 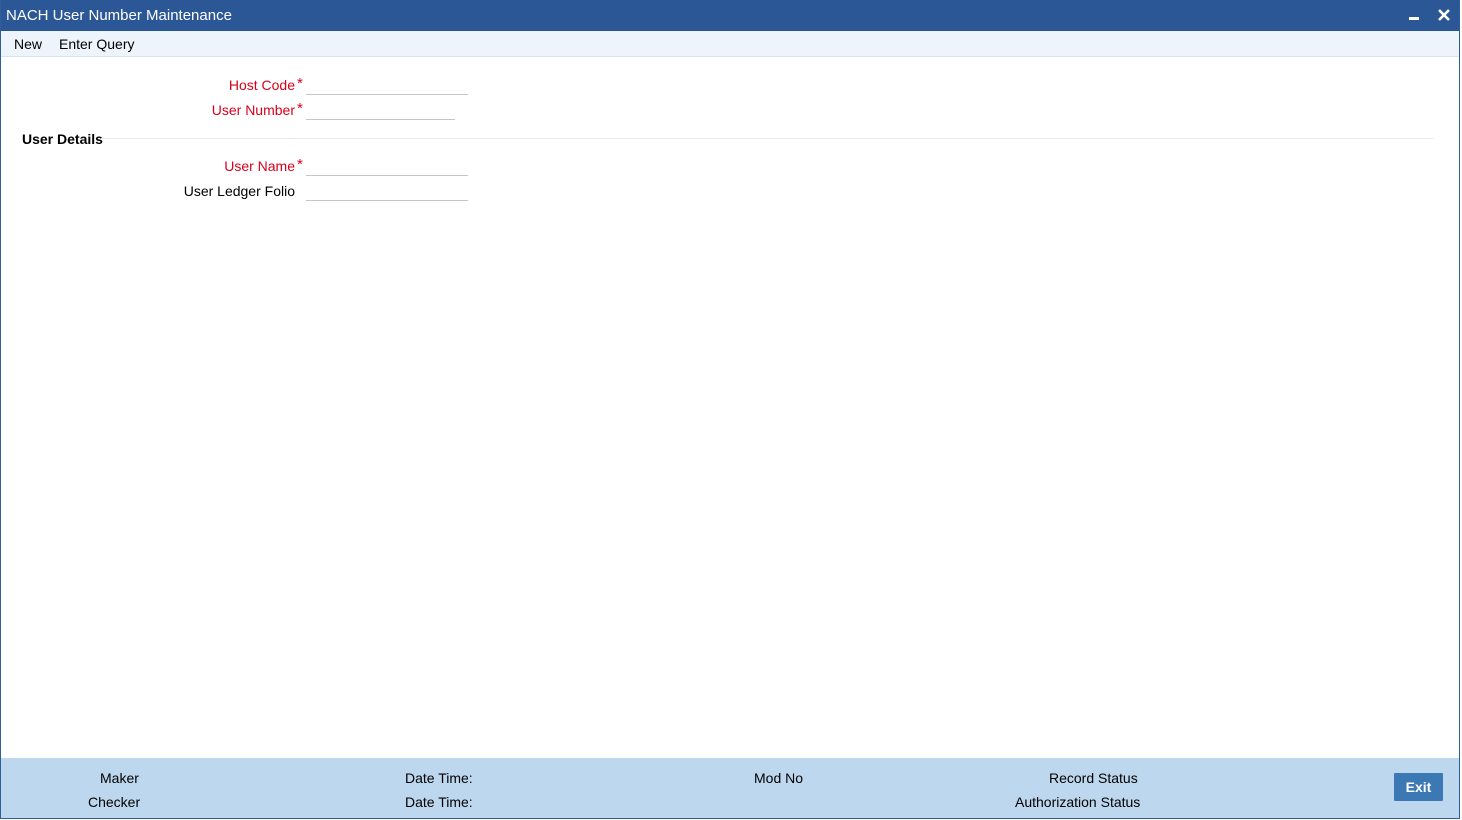 I want to click on toolbar: New Enter Query, so click(x=730, y=44).